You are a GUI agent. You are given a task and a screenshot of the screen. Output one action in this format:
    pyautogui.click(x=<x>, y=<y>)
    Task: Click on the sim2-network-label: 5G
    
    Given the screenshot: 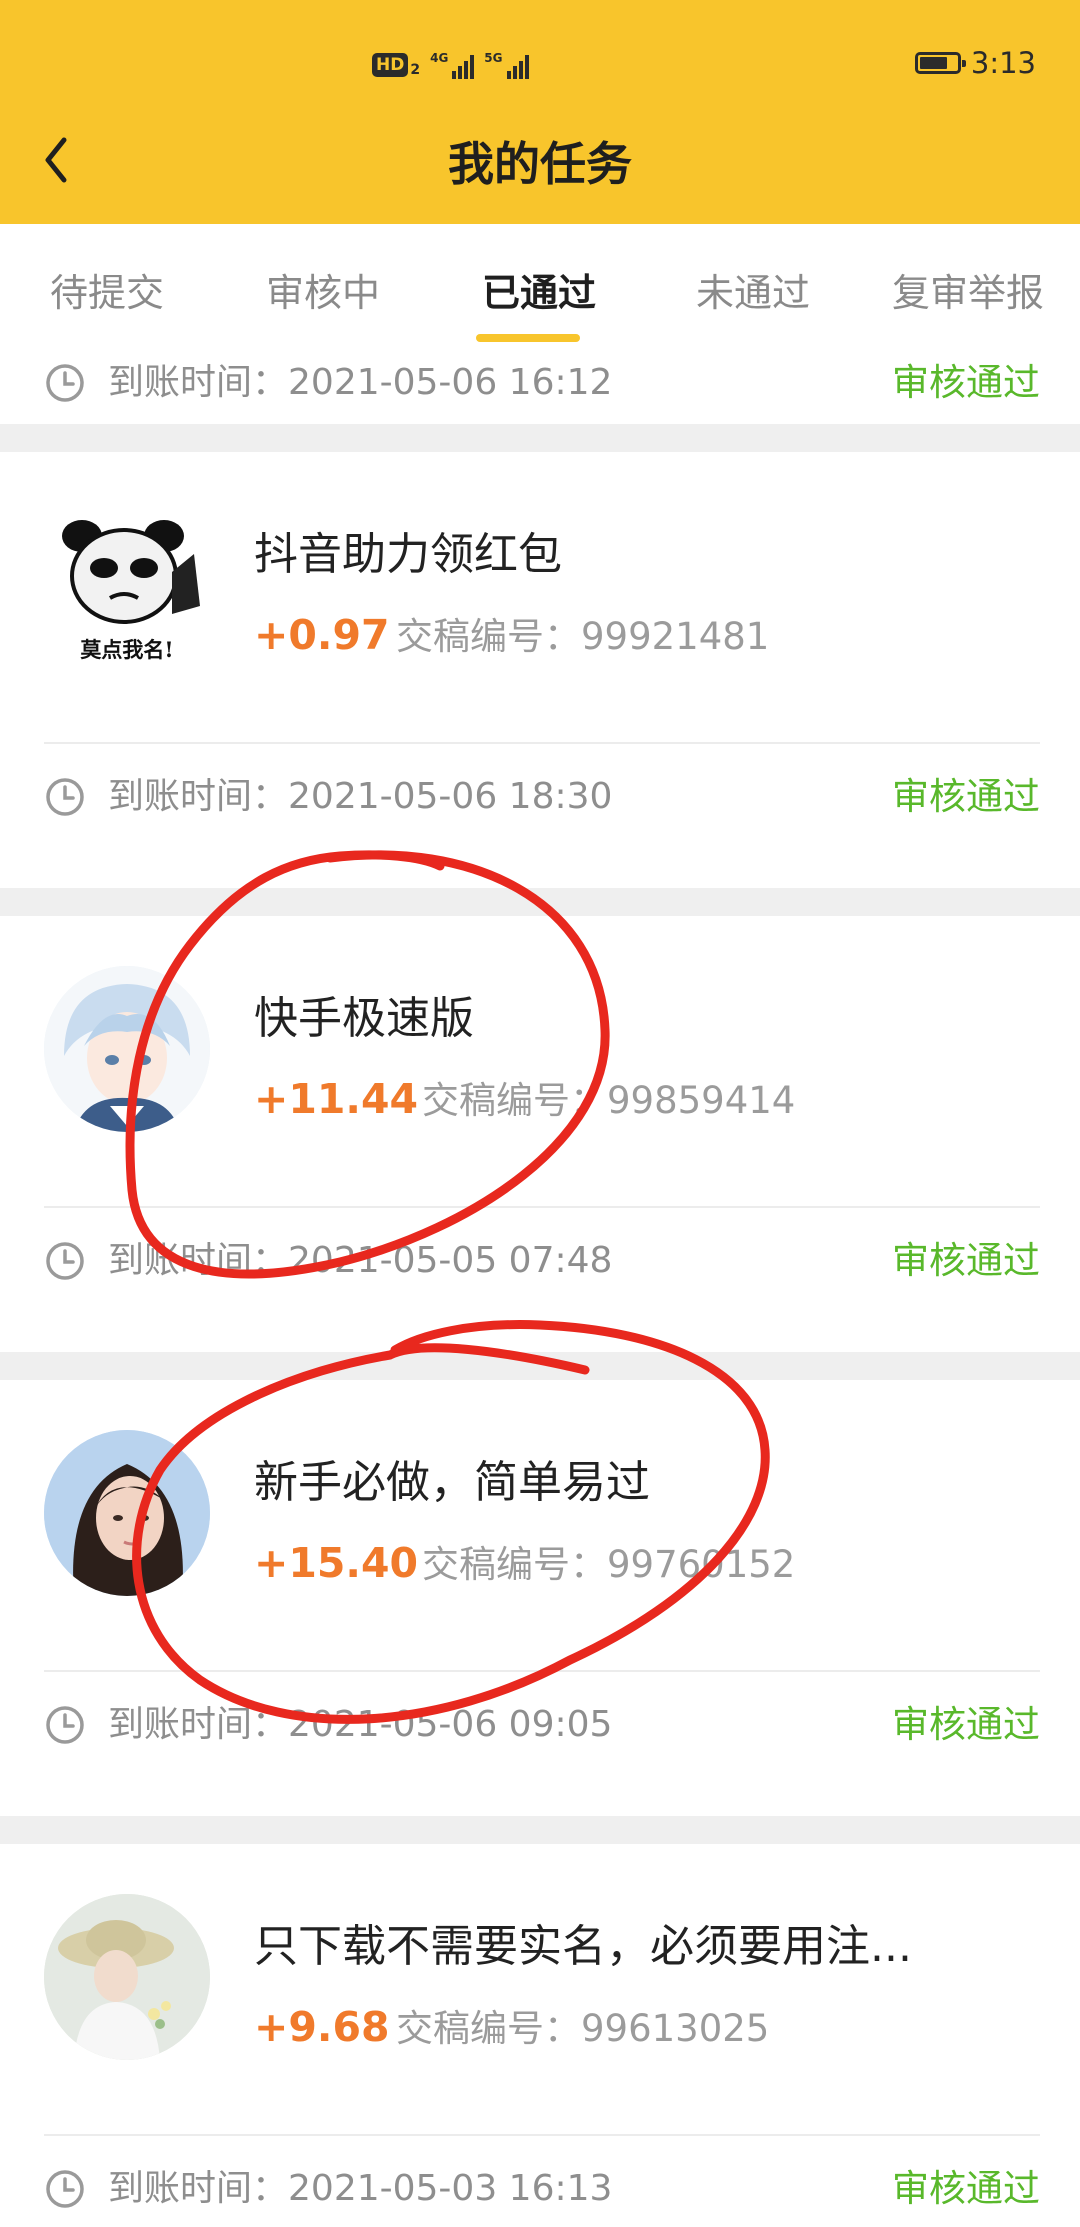 What is the action you would take?
    pyautogui.click(x=493, y=58)
    